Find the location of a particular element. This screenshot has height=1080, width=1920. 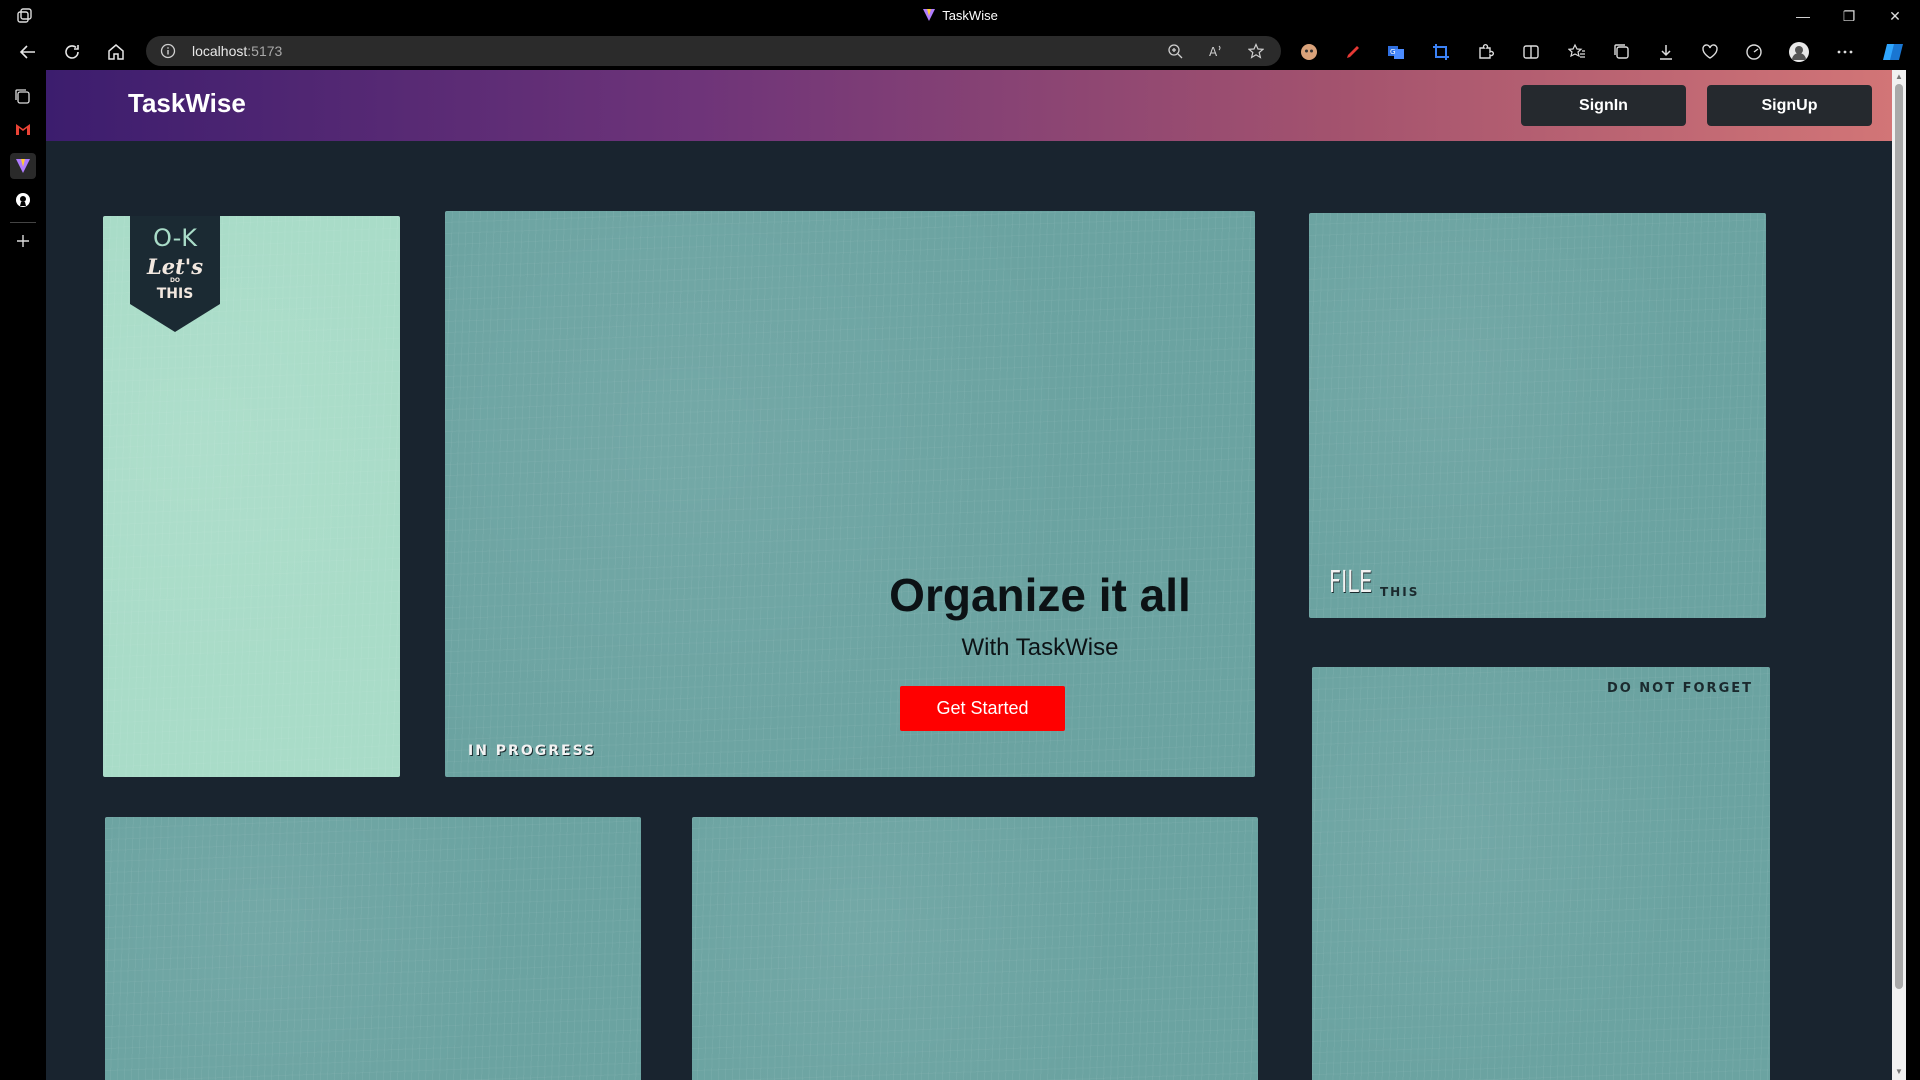

home-icon is located at coordinates (116, 52).